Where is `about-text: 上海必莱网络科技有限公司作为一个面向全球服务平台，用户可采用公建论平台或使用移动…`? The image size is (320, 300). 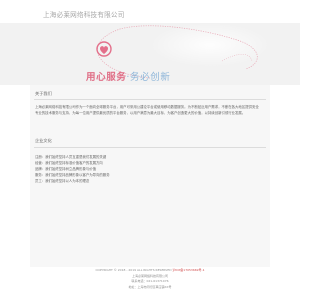
about-text: 上海必莱网络科技有限公司作为一个面向全球服务平台，用户可采用公建论平台或使用移动… is located at coordinates (147, 110).